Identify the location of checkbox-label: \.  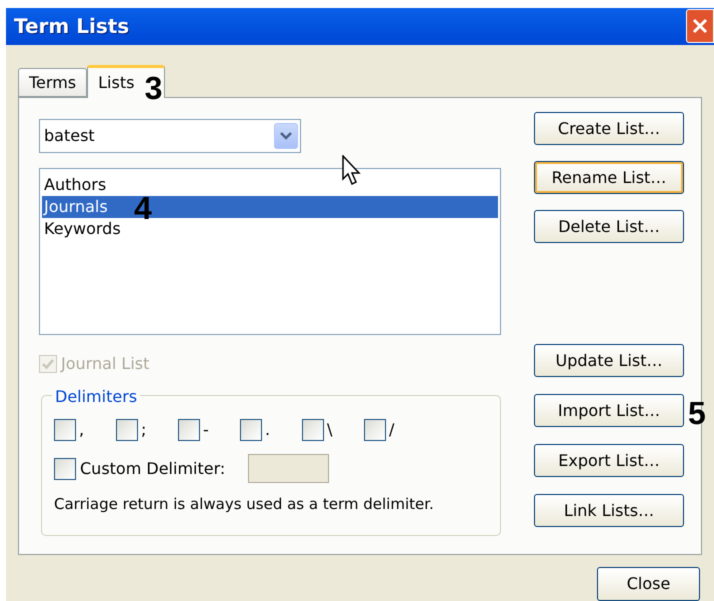
(329, 430).